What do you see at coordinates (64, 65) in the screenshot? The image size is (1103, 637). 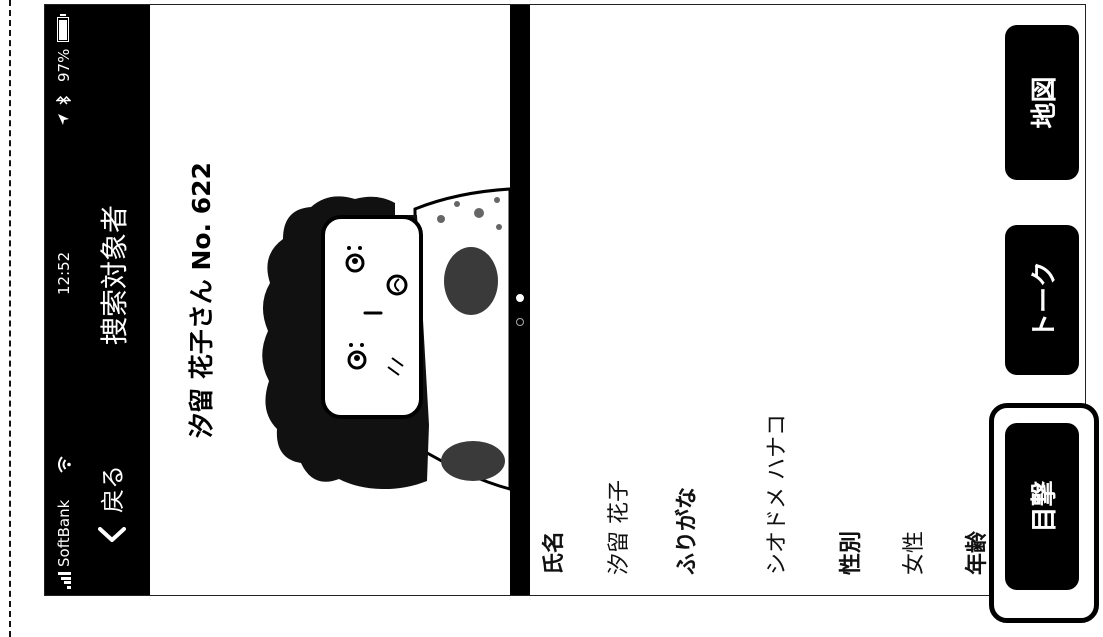 I see `battery-percent: 97%` at bounding box center [64, 65].